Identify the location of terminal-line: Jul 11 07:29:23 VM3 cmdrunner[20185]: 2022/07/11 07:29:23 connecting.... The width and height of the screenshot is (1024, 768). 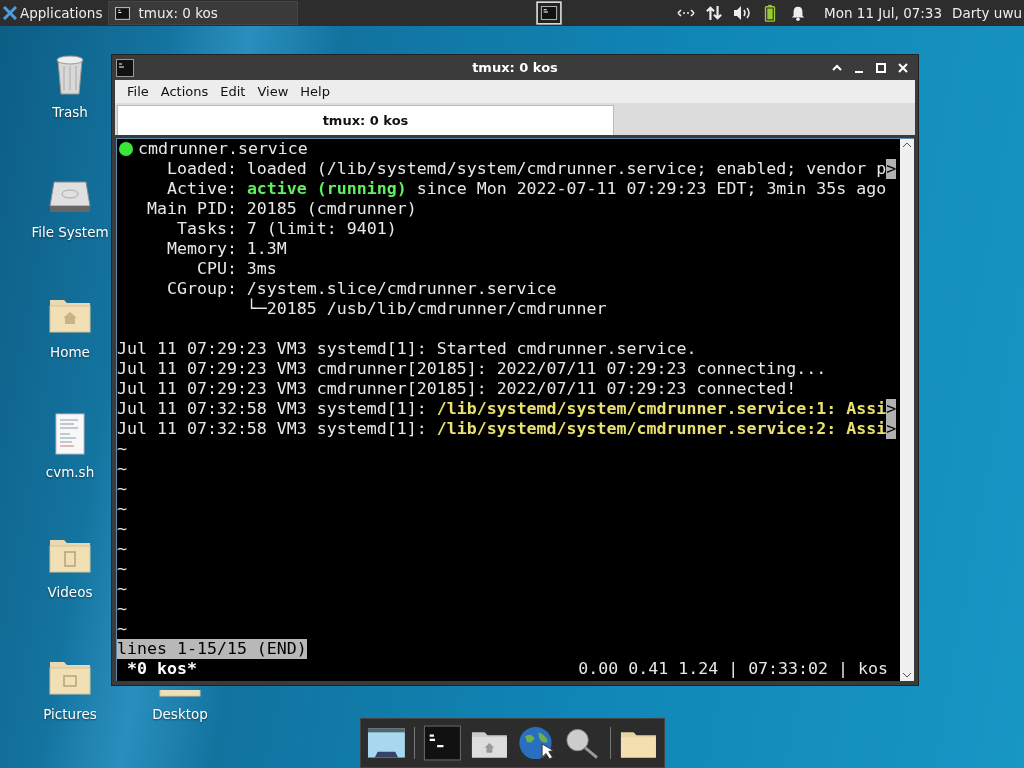
(472, 369).